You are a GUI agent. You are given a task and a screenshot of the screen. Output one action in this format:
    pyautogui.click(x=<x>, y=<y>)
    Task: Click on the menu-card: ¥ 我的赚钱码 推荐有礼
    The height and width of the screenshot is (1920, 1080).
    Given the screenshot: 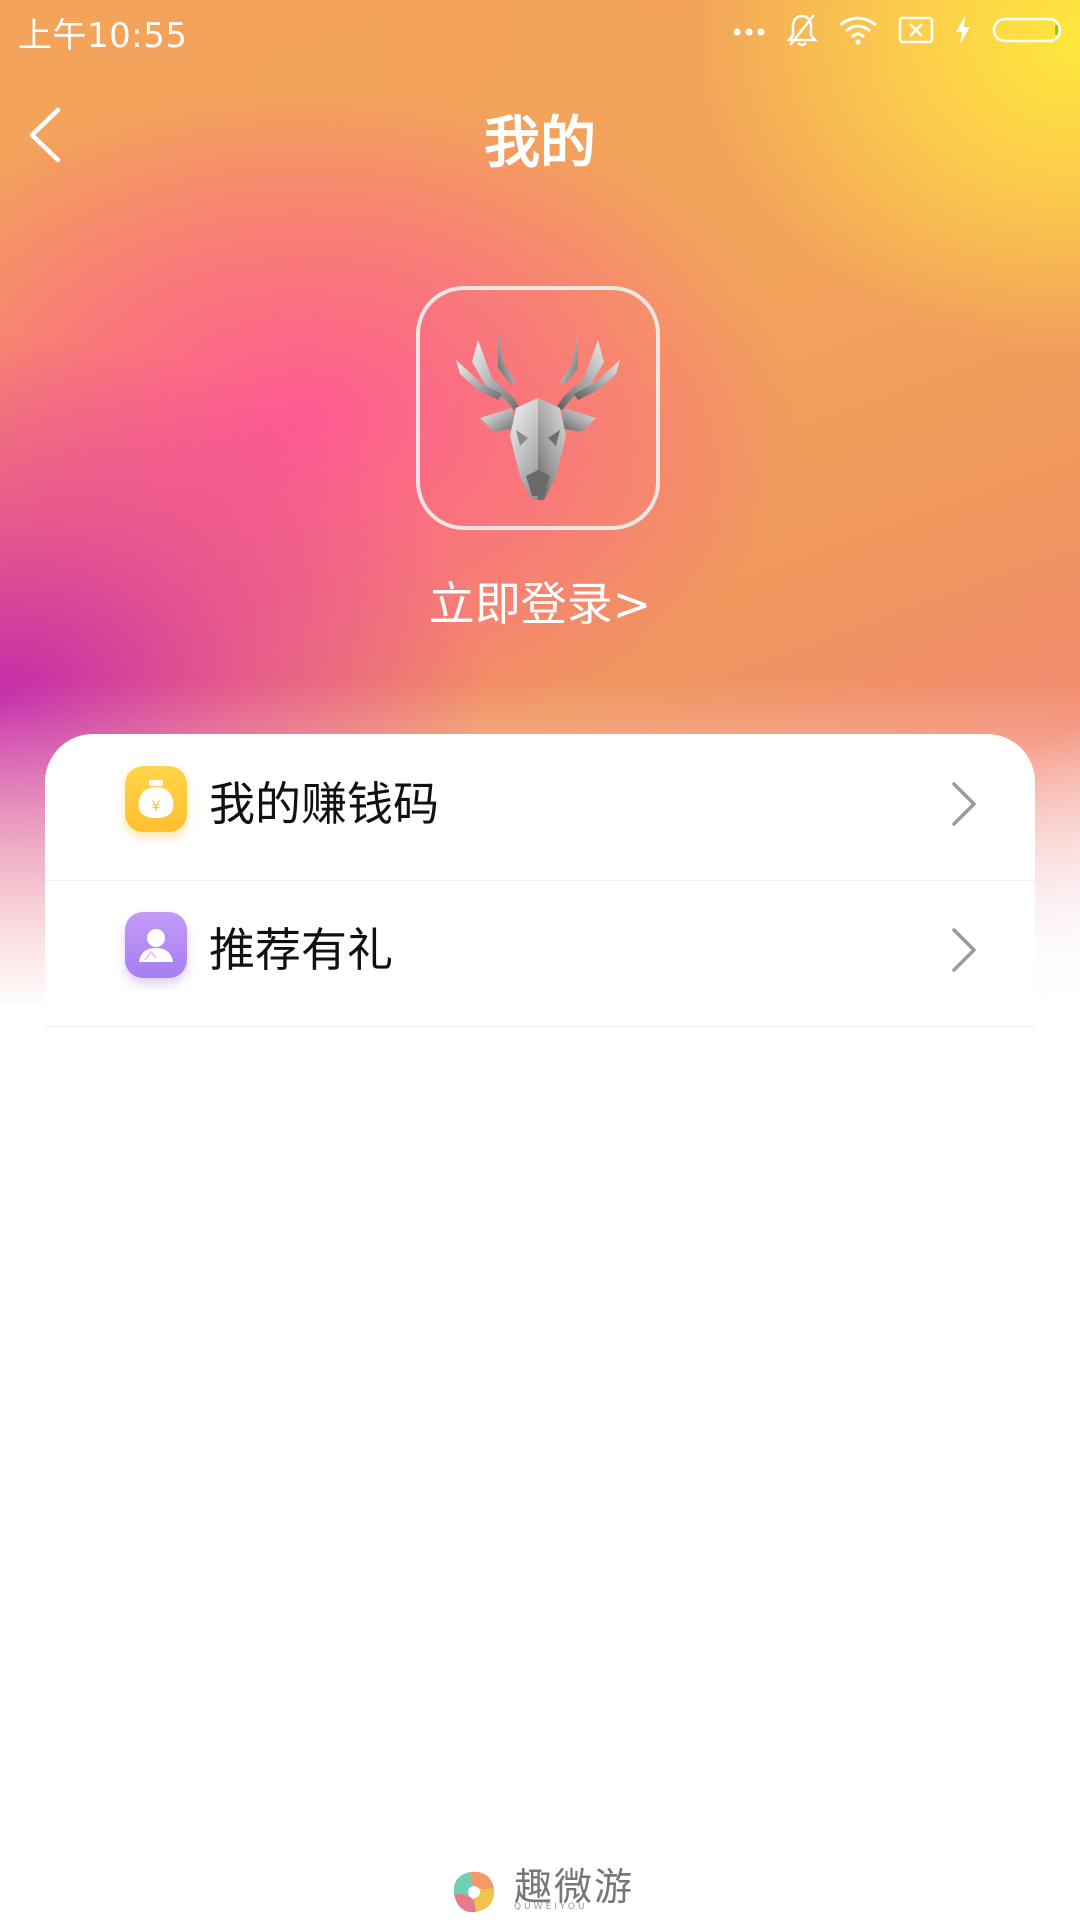 What is the action you would take?
    pyautogui.click(x=540, y=880)
    